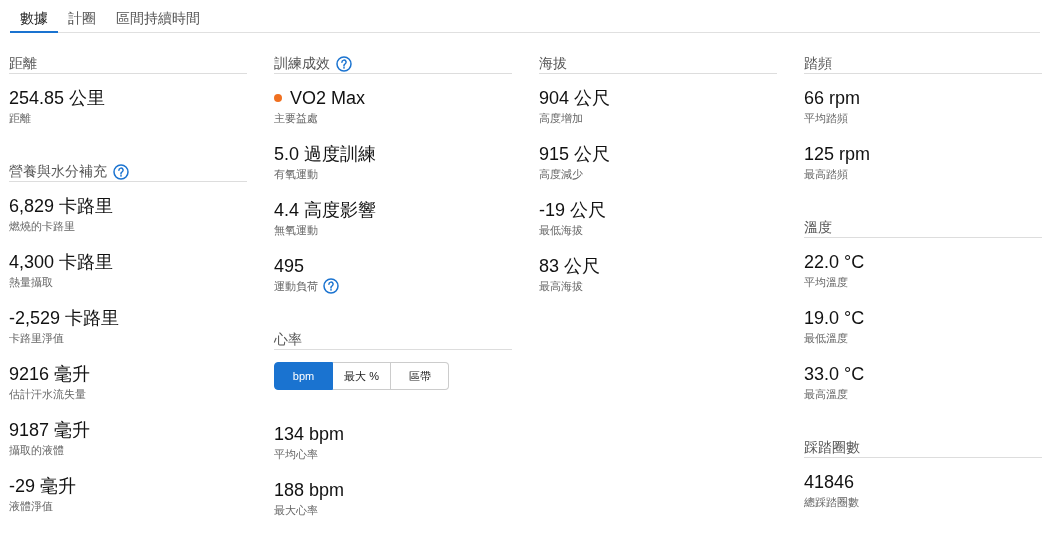  I want to click on stat-label: 最高海拔, so click(561, 286).